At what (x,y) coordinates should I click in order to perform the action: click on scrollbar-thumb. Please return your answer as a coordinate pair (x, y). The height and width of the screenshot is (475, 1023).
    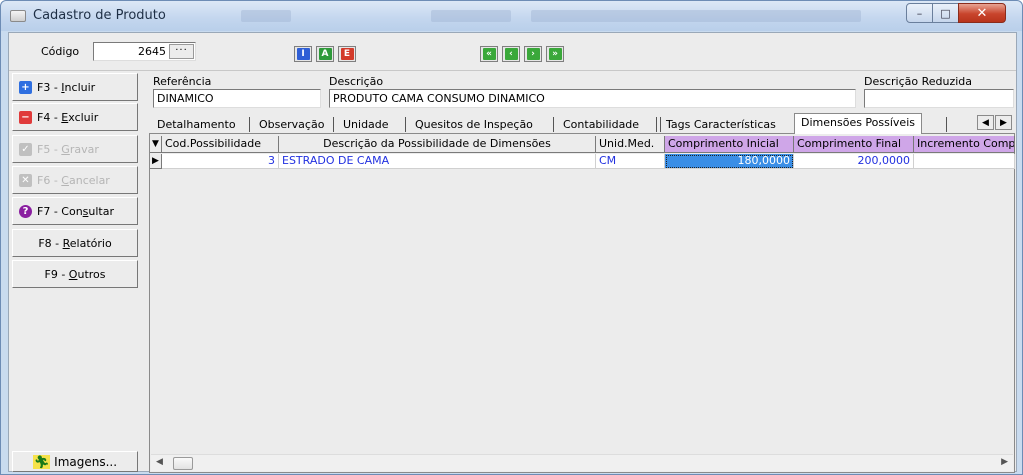
    Looking at the image, I should click on (183, 463).